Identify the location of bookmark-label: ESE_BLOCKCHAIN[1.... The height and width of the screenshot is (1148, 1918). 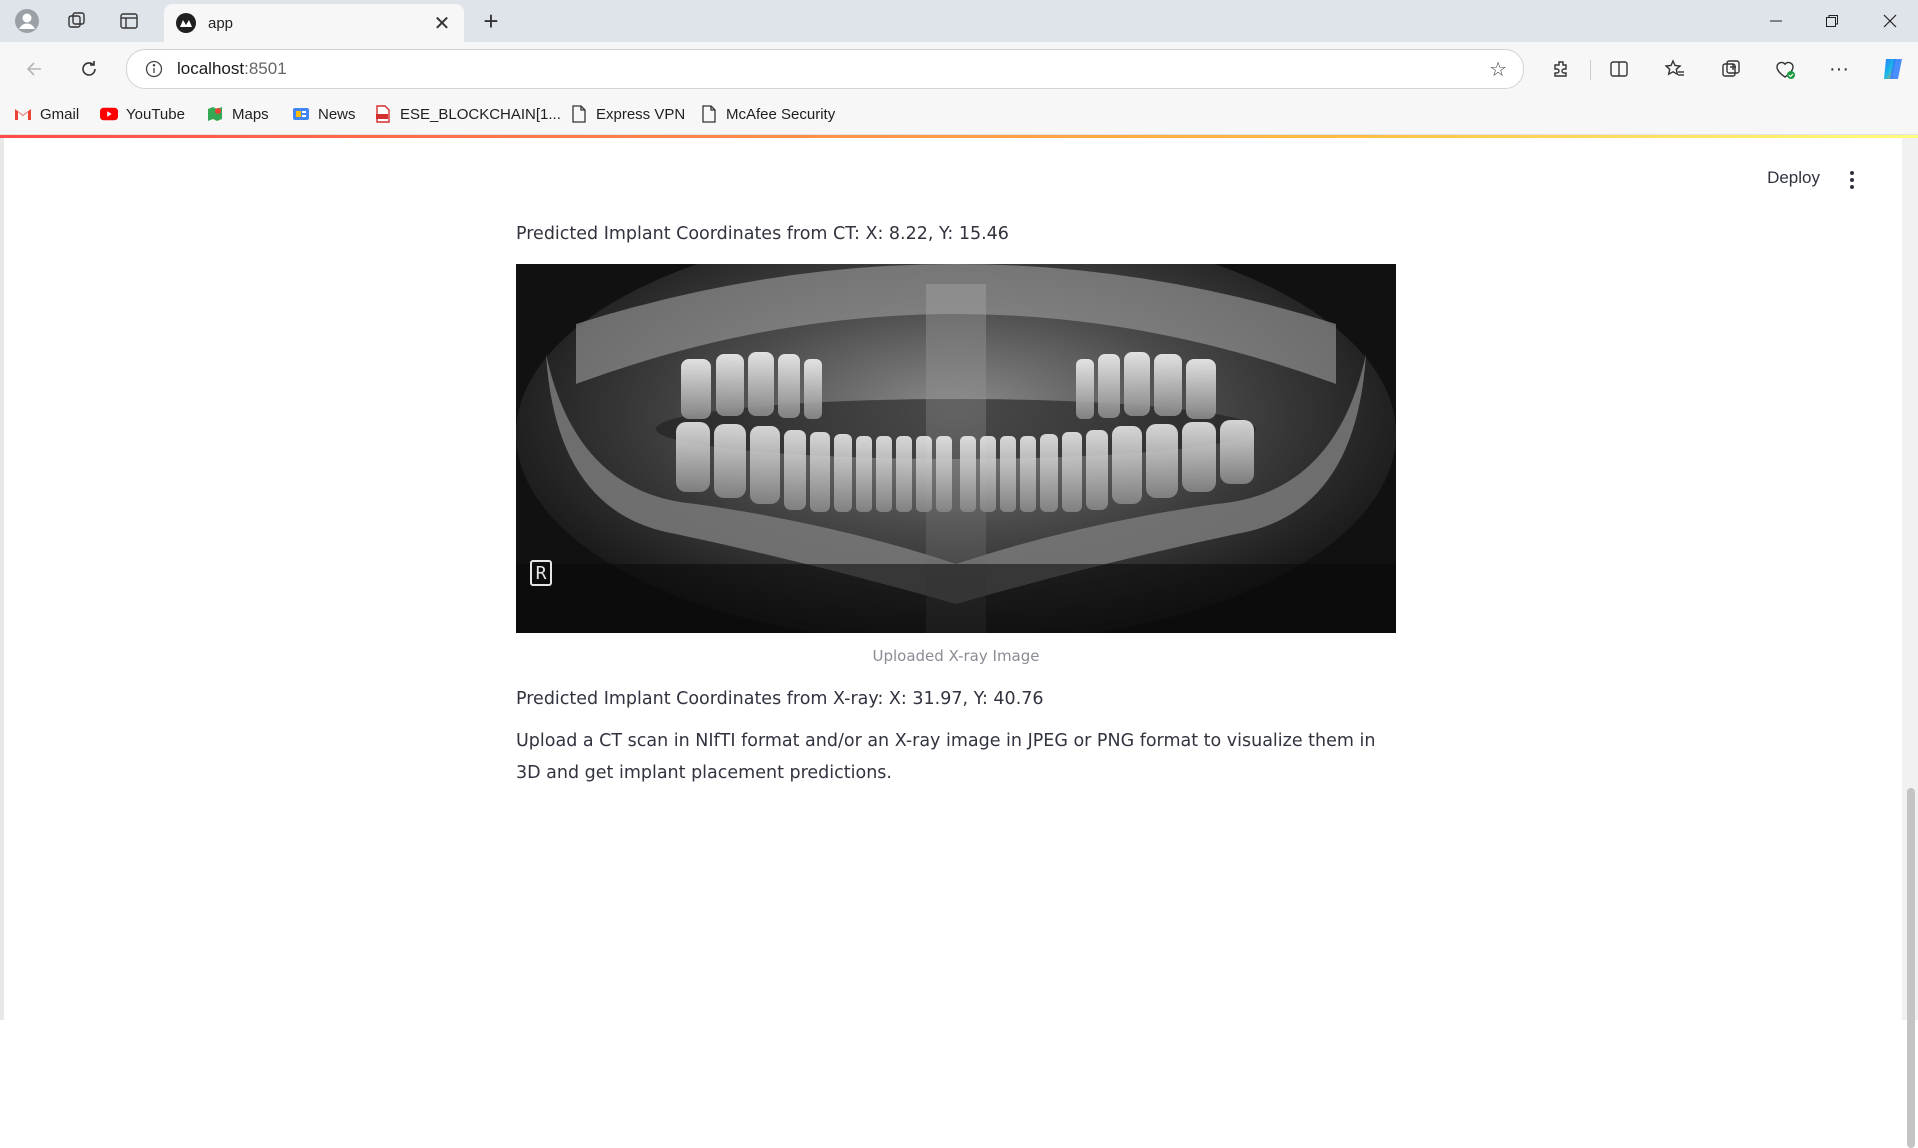
(480, 114).